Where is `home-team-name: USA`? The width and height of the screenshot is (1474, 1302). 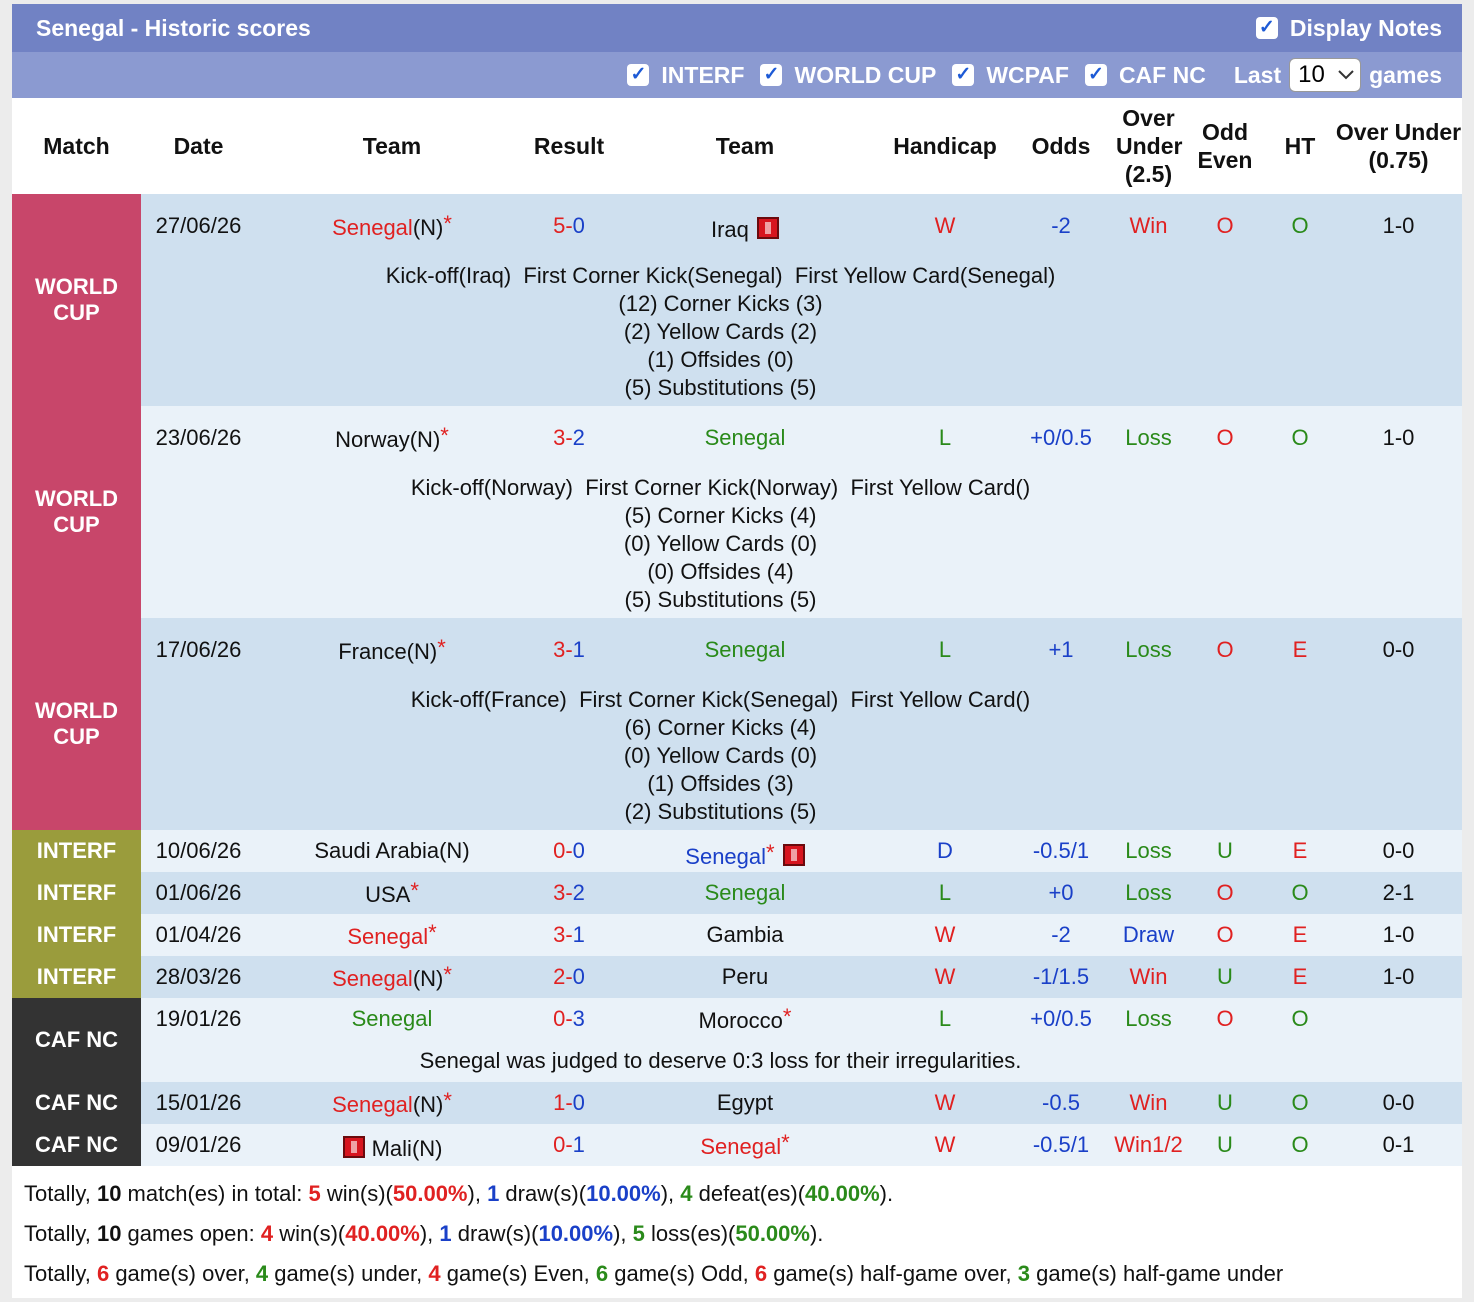 home-team-name: USA is located at coordinates (387, 894).